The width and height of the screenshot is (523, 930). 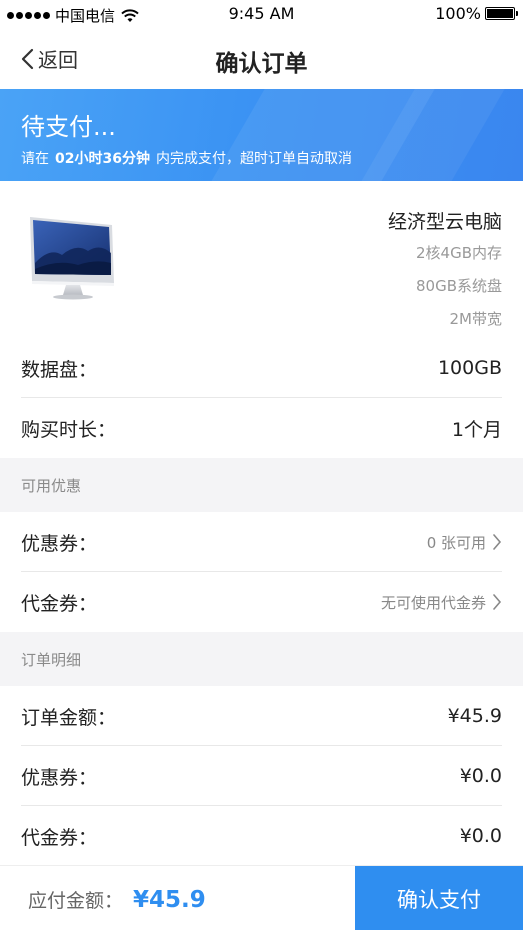 I want to click on status-bar: 中国电信 9:45 AM 100%, so click(x=261, y=14).